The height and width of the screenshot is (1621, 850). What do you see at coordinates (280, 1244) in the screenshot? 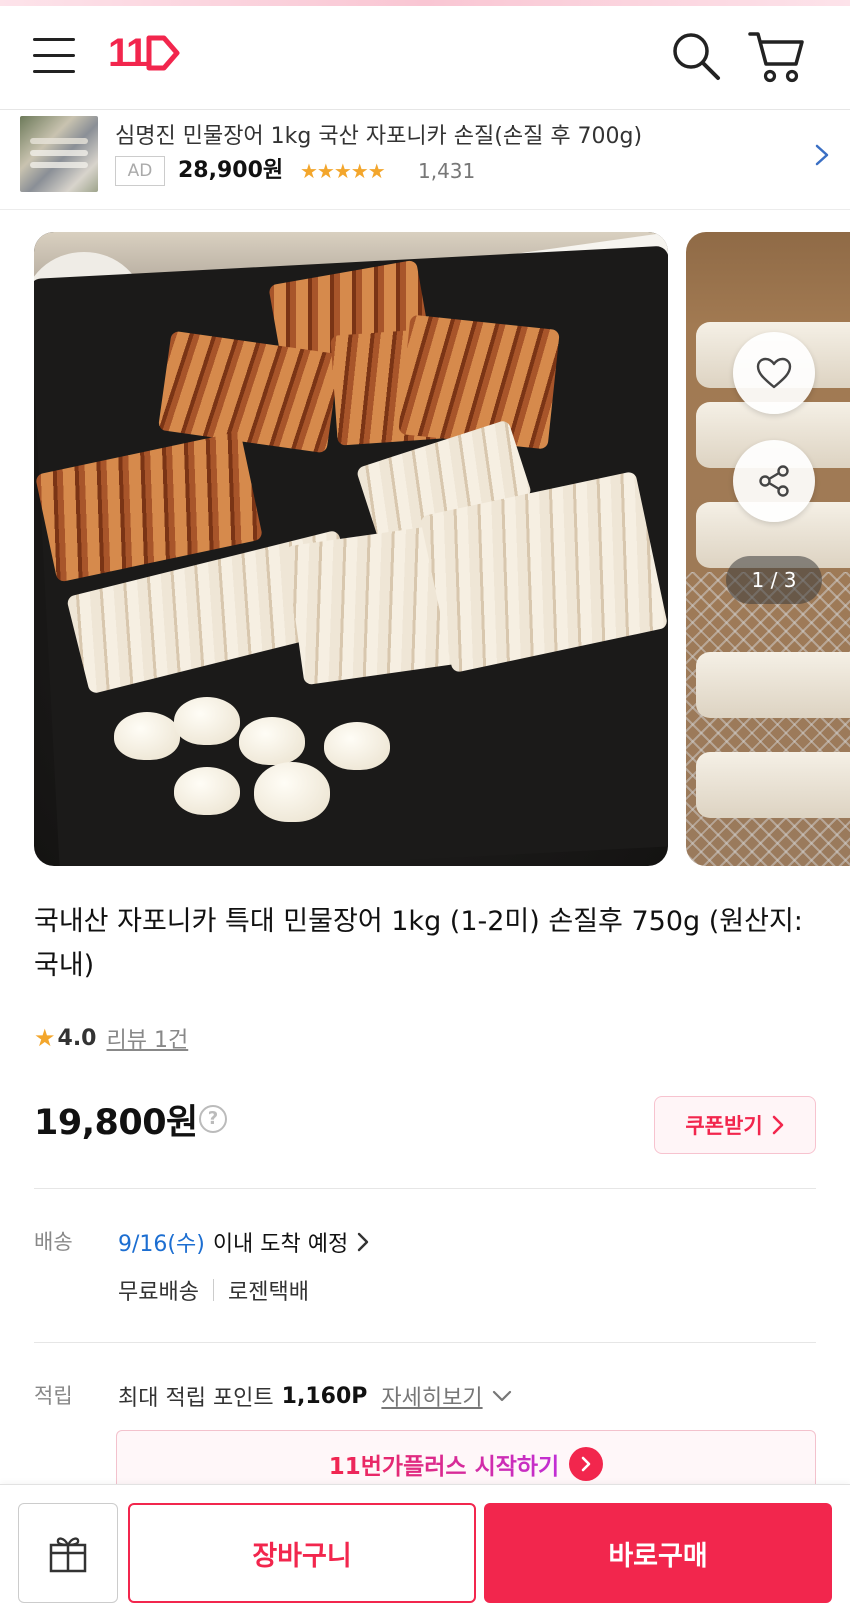
I see `shipping-date-suffix: 이내 도착 예정` at bounding box center [280, 1244].